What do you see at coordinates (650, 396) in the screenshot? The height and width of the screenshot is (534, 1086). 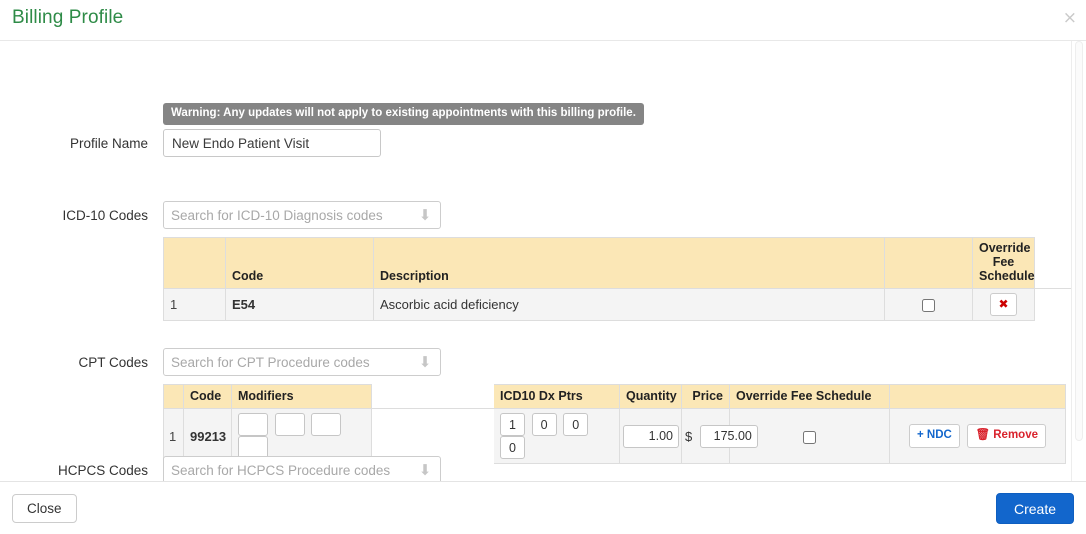 I see `cpt-header-quantity: Quantity` at bounding box center [650, 396].